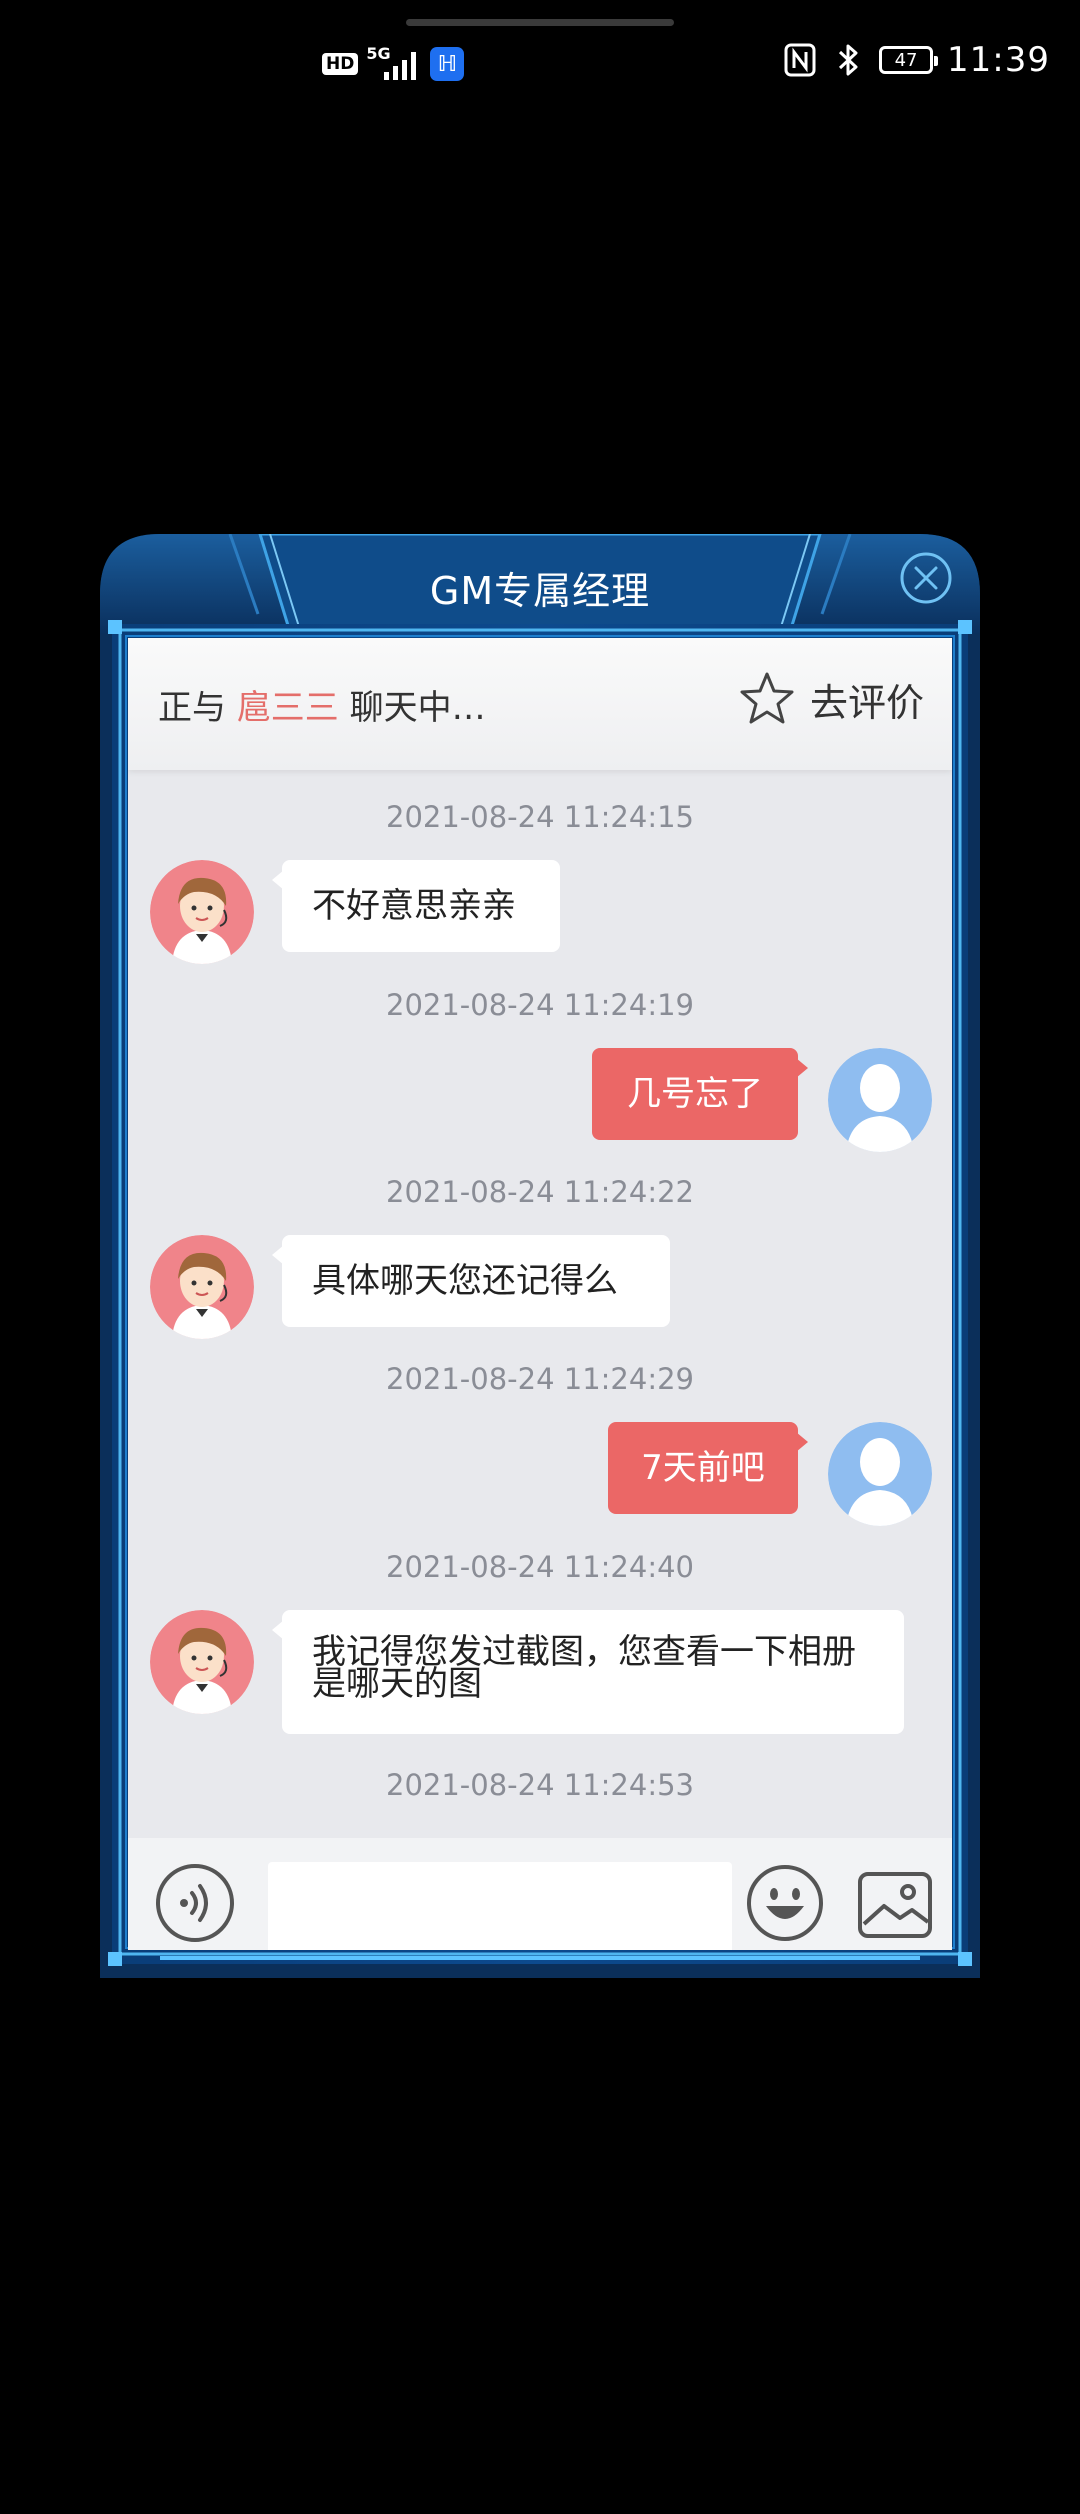 The height and width of the screenshot is (2514, 1080). I want to click on voice-icon, so click(195, 1903).